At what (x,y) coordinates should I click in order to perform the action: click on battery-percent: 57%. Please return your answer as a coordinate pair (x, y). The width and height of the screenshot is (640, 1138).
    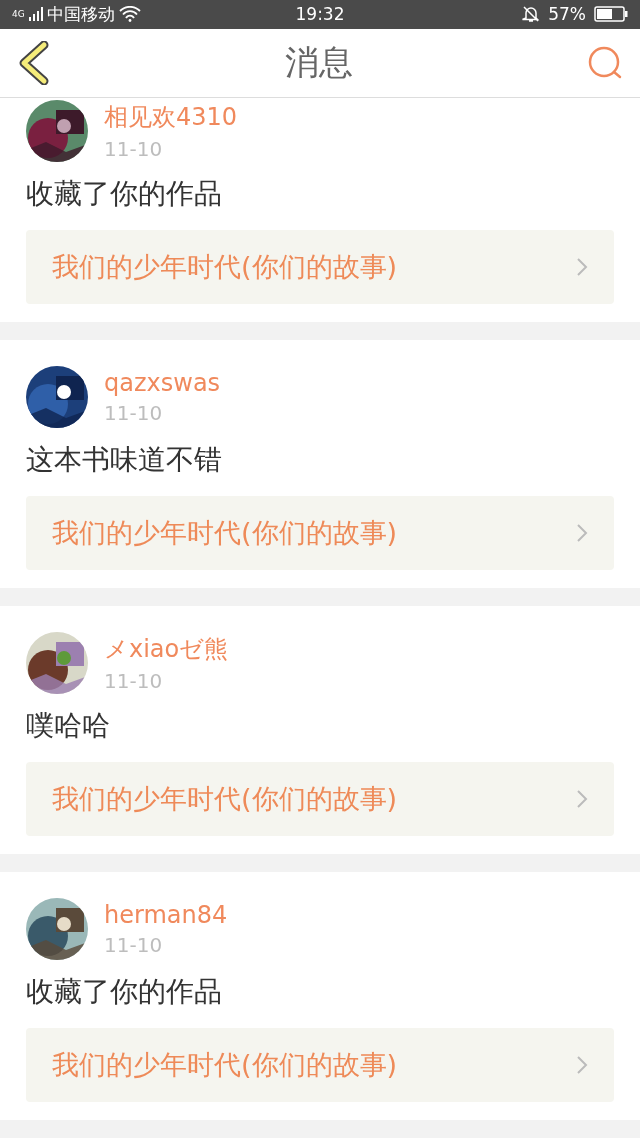
    Looking at the image, I should click on (567, 14).